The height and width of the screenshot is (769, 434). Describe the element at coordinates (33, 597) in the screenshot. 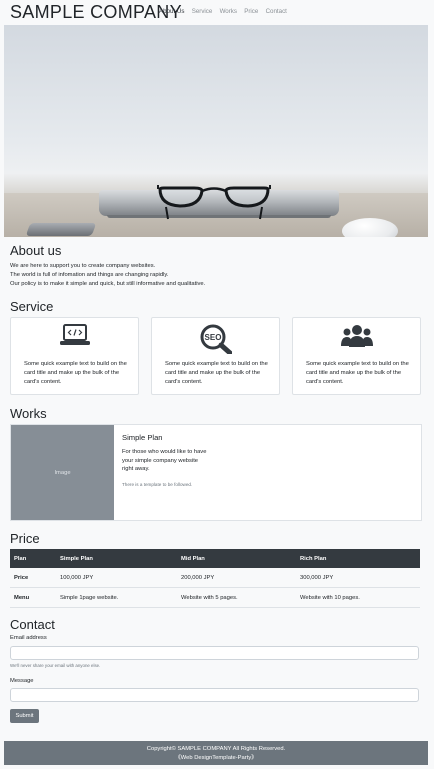

I see `table-cell: Menu` at that location.